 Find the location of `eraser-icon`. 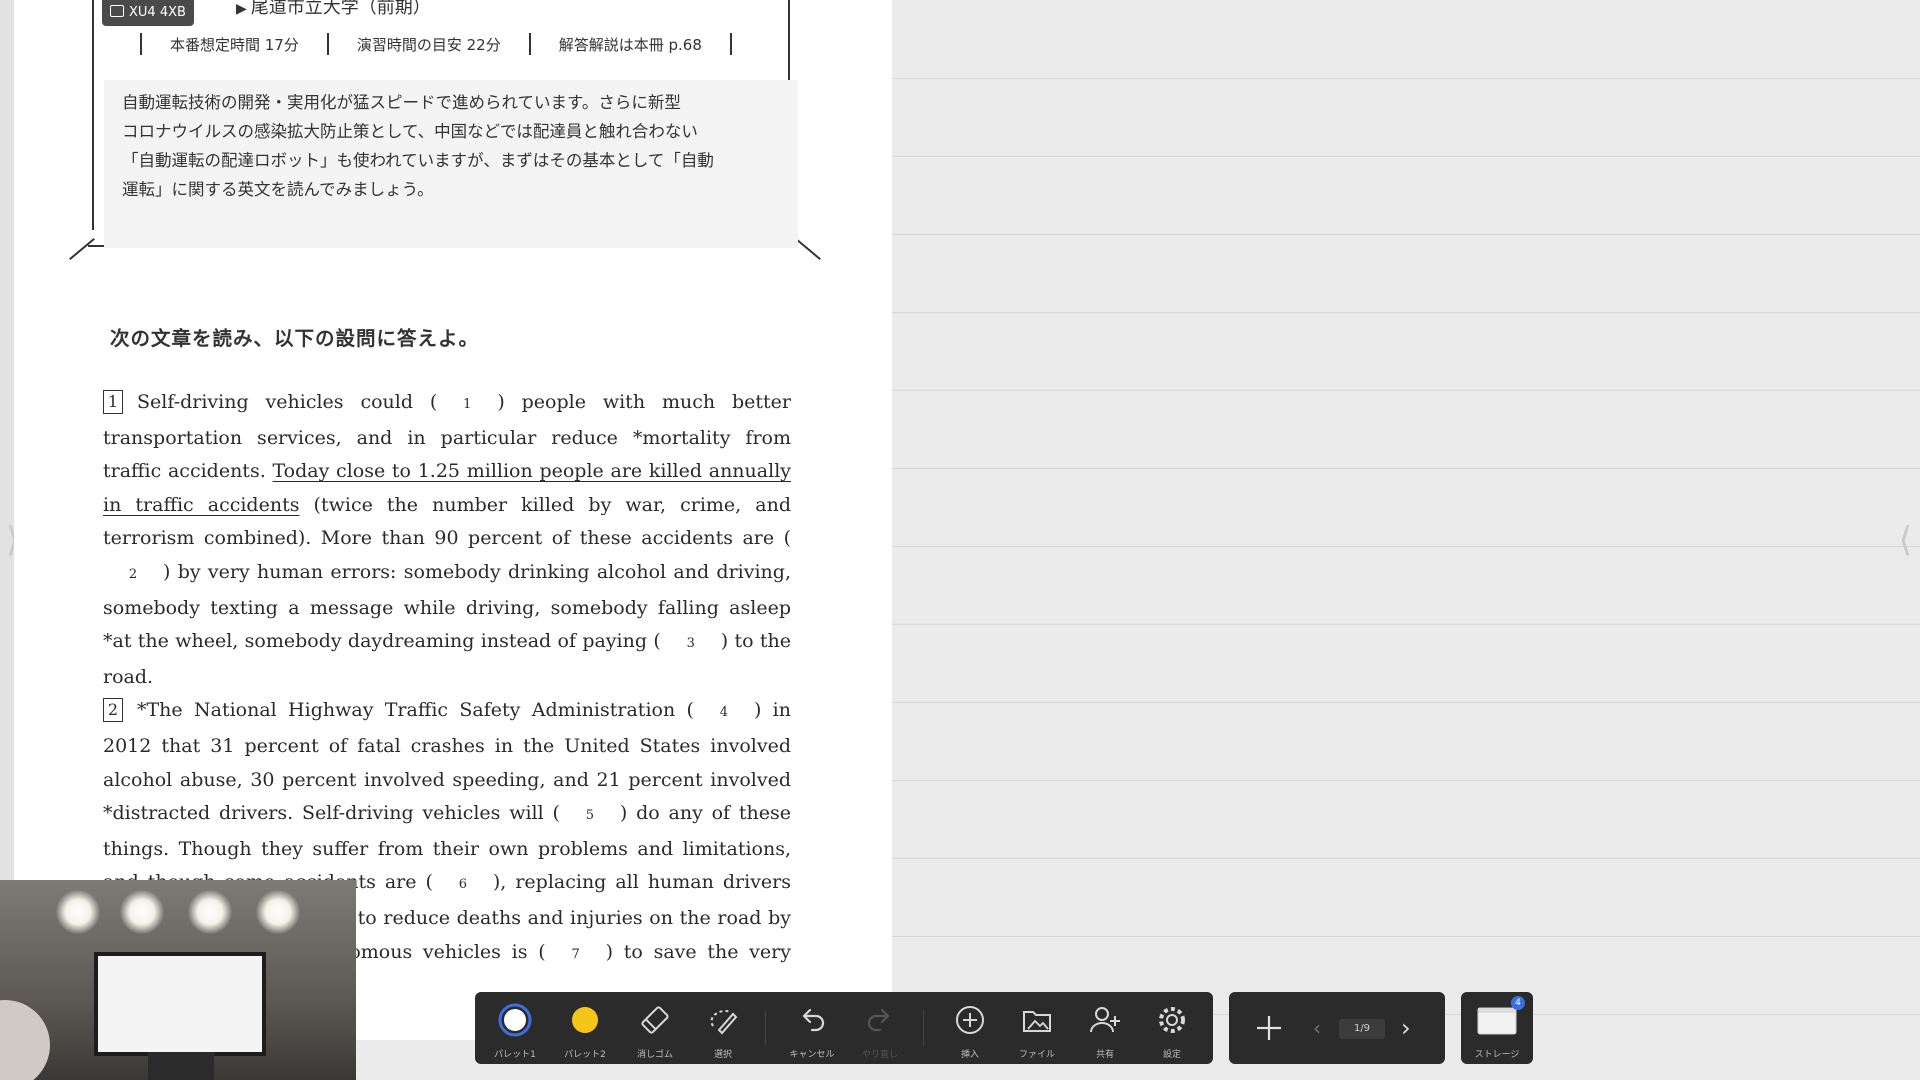

eraser-icon is located at coordinates (655, 1020).